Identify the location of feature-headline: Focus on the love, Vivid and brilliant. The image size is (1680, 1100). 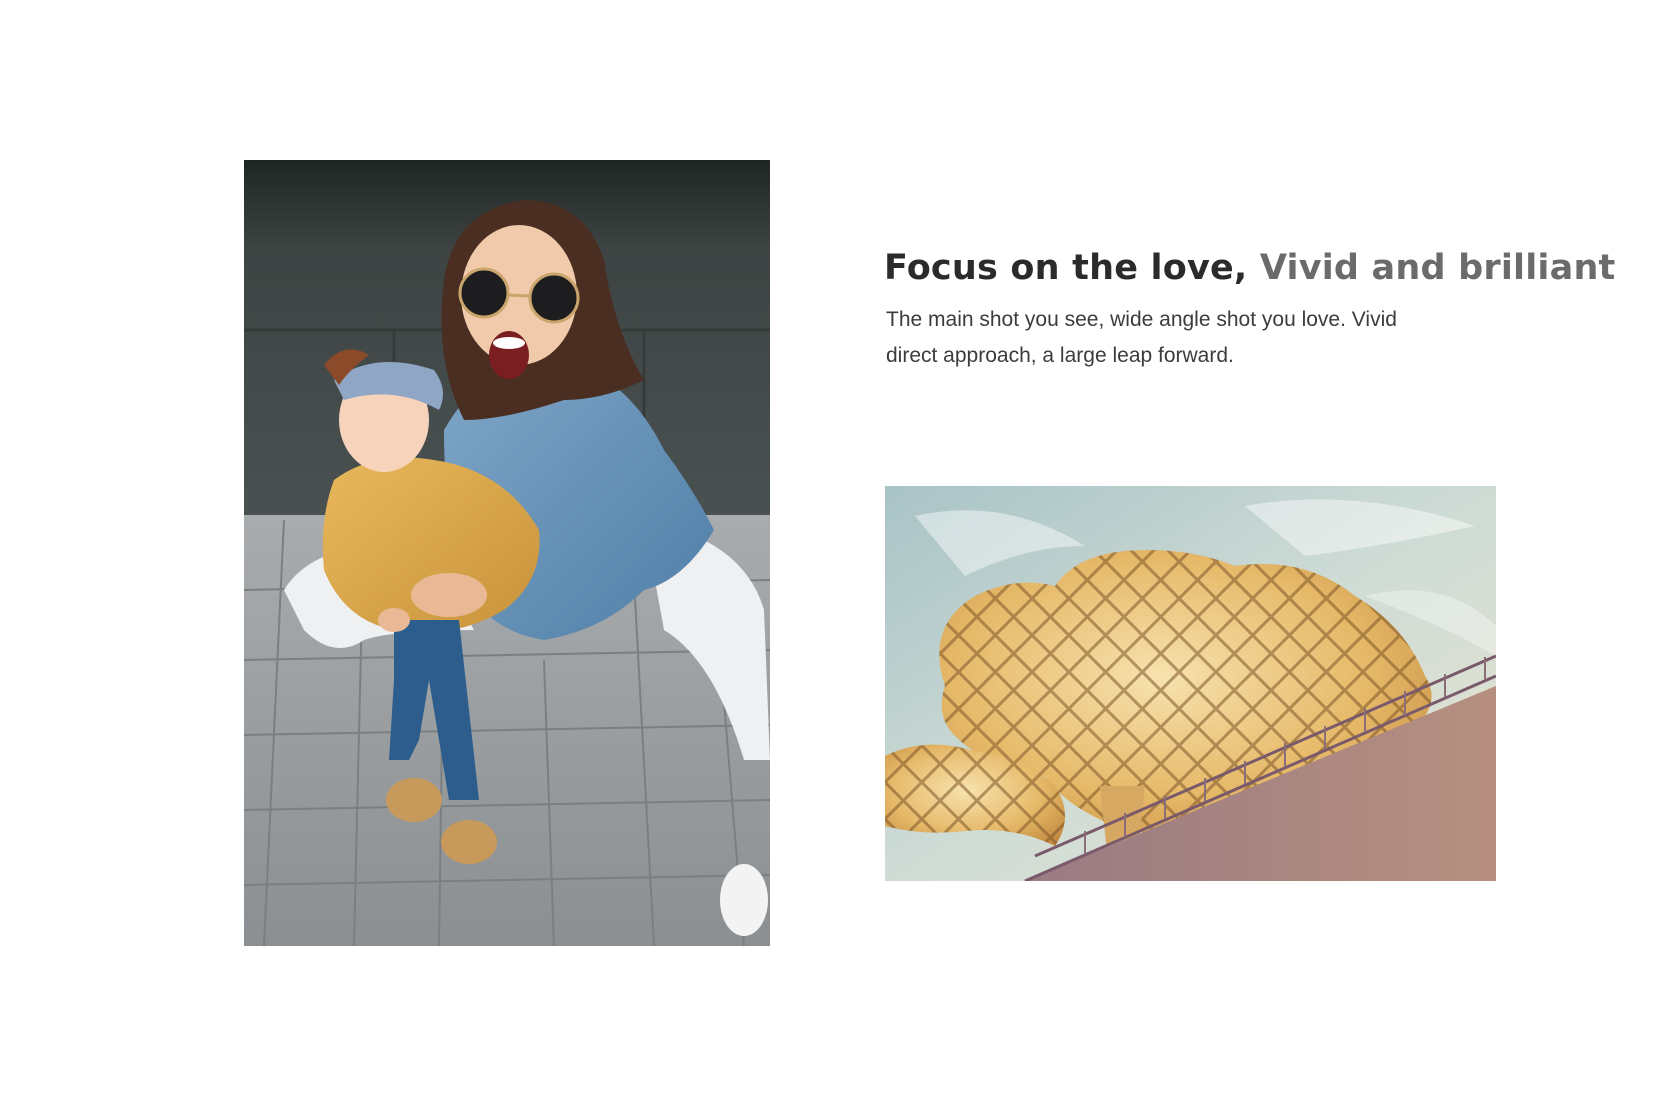
(1249, 268).